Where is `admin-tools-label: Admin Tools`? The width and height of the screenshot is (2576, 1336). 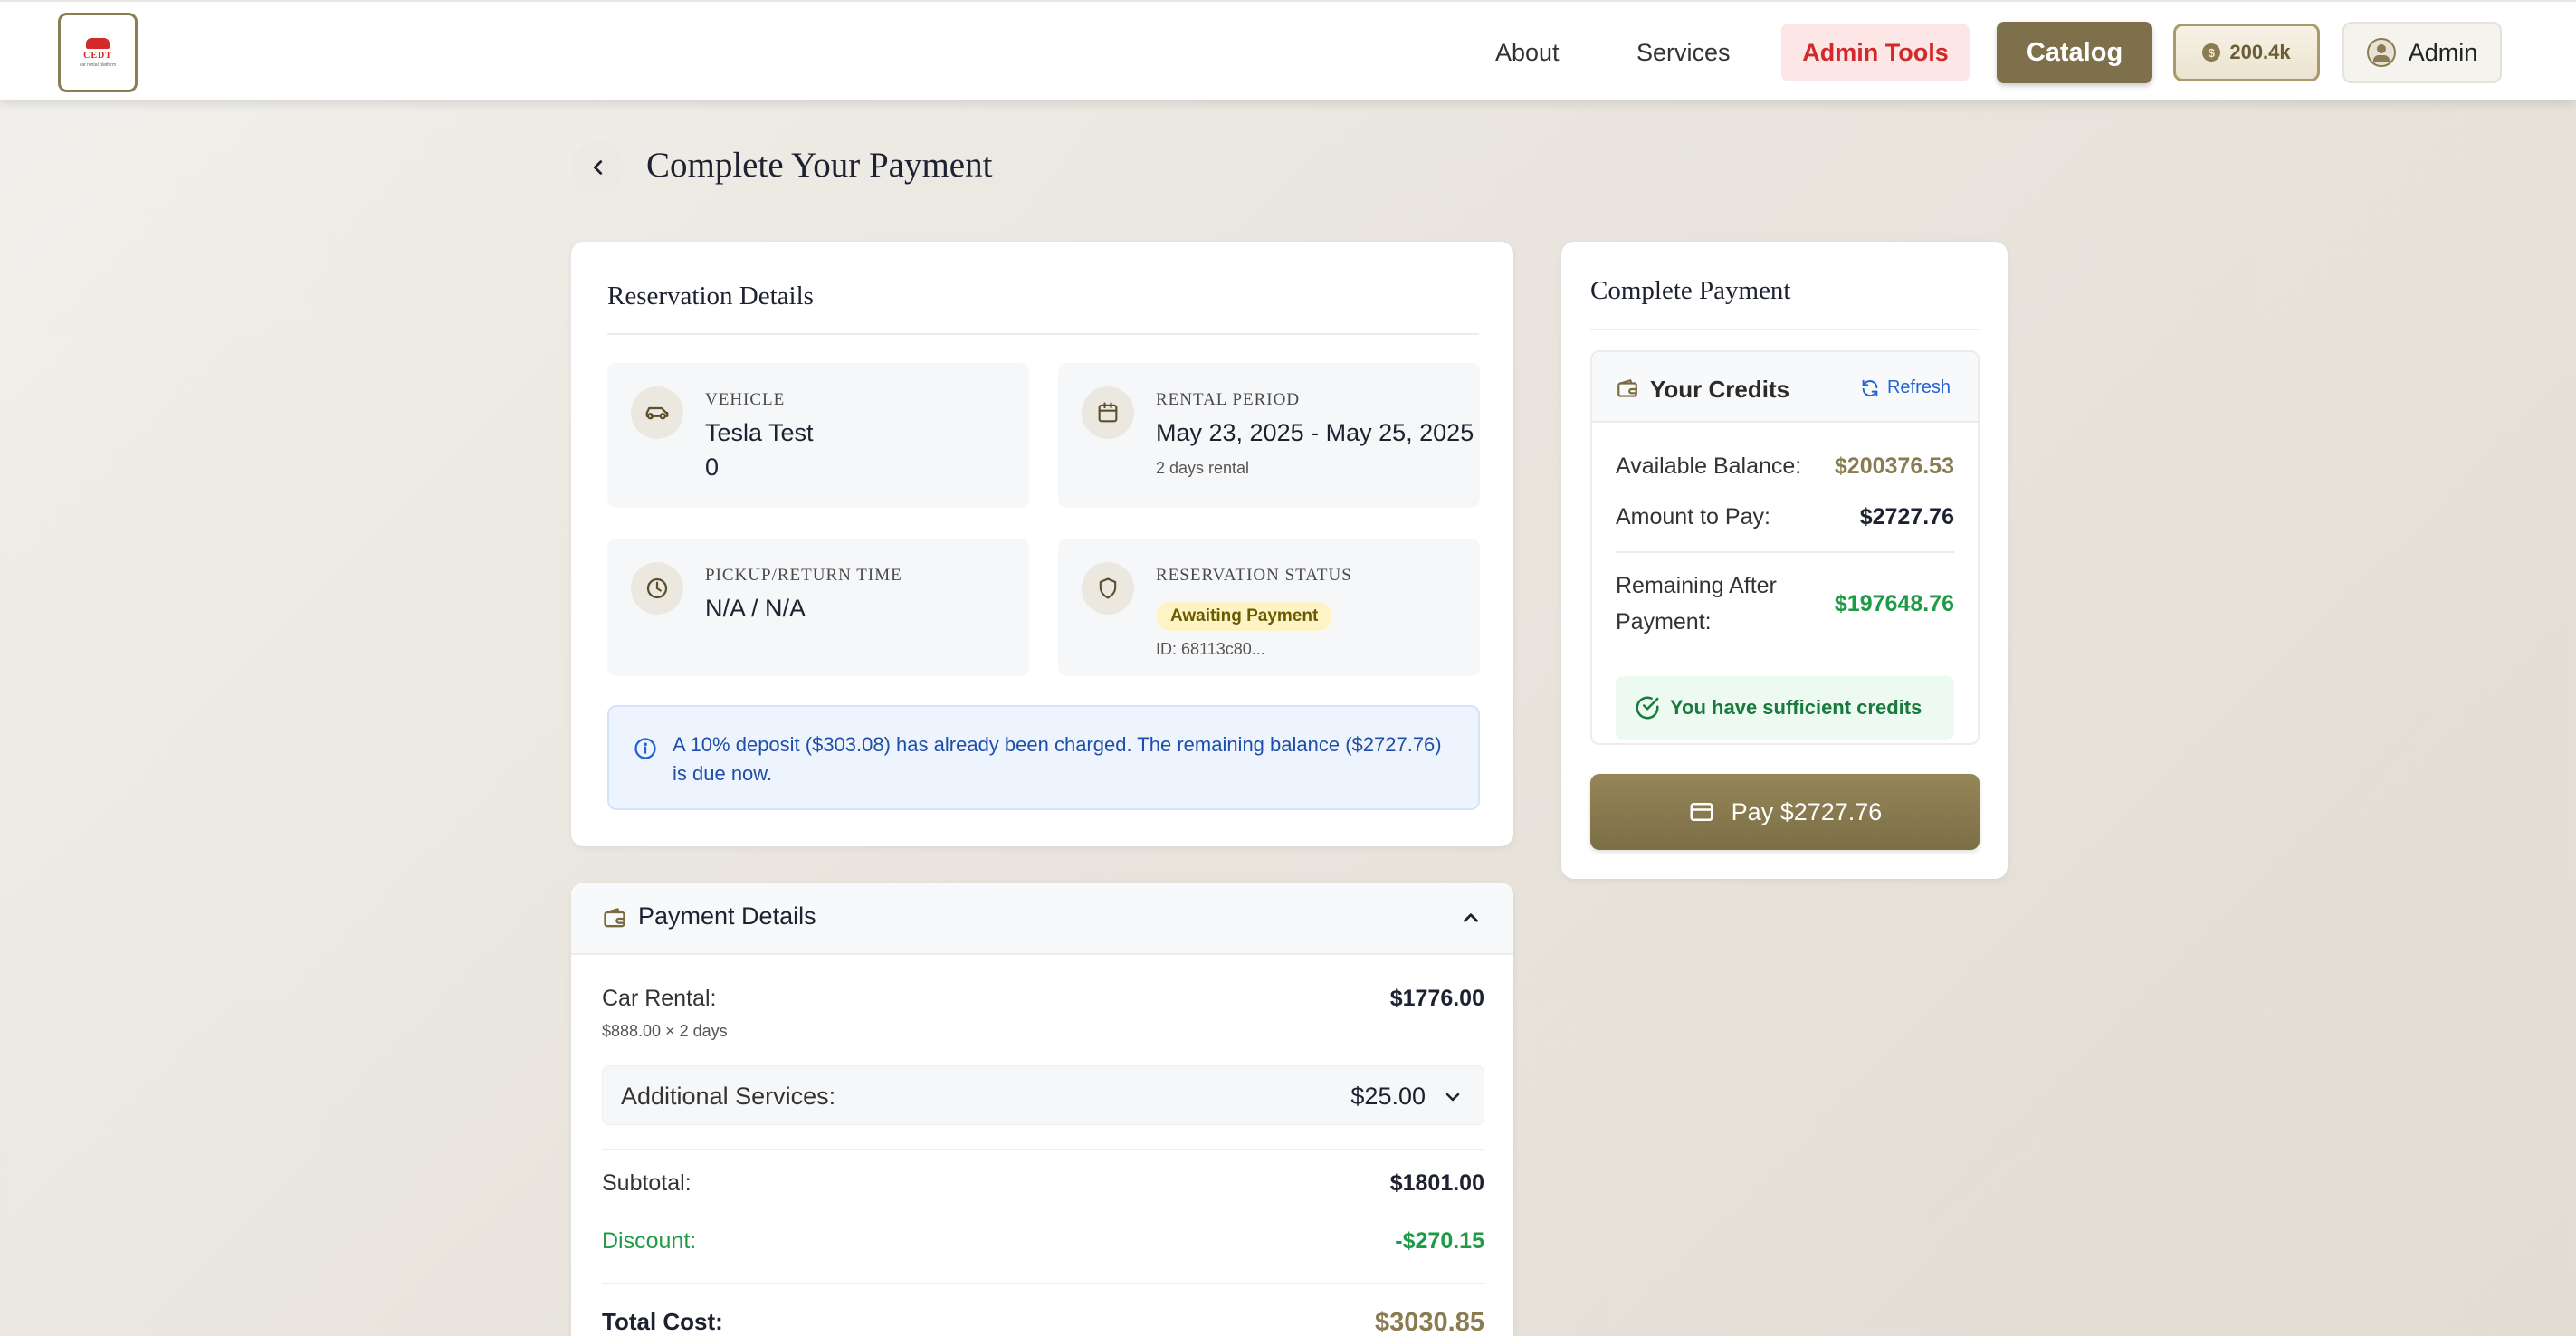
admin-tools-label: Admin Tools is located at coordinates (1875, 52).